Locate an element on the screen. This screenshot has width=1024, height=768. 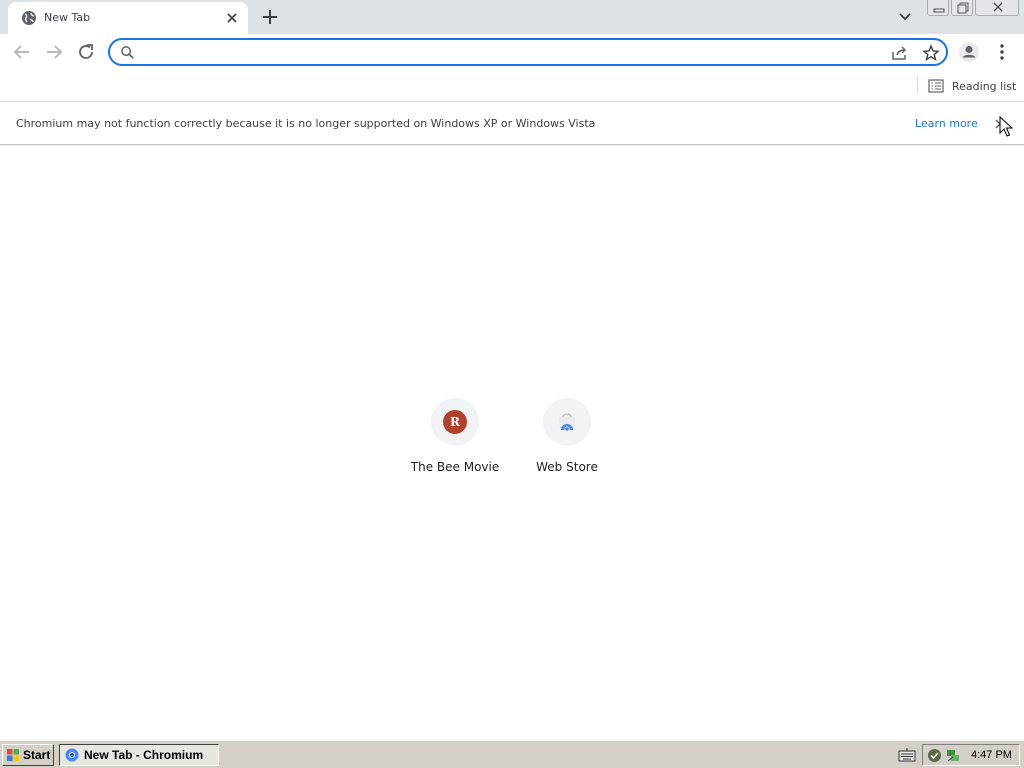
share-icon is located at coordinates (899, 53).